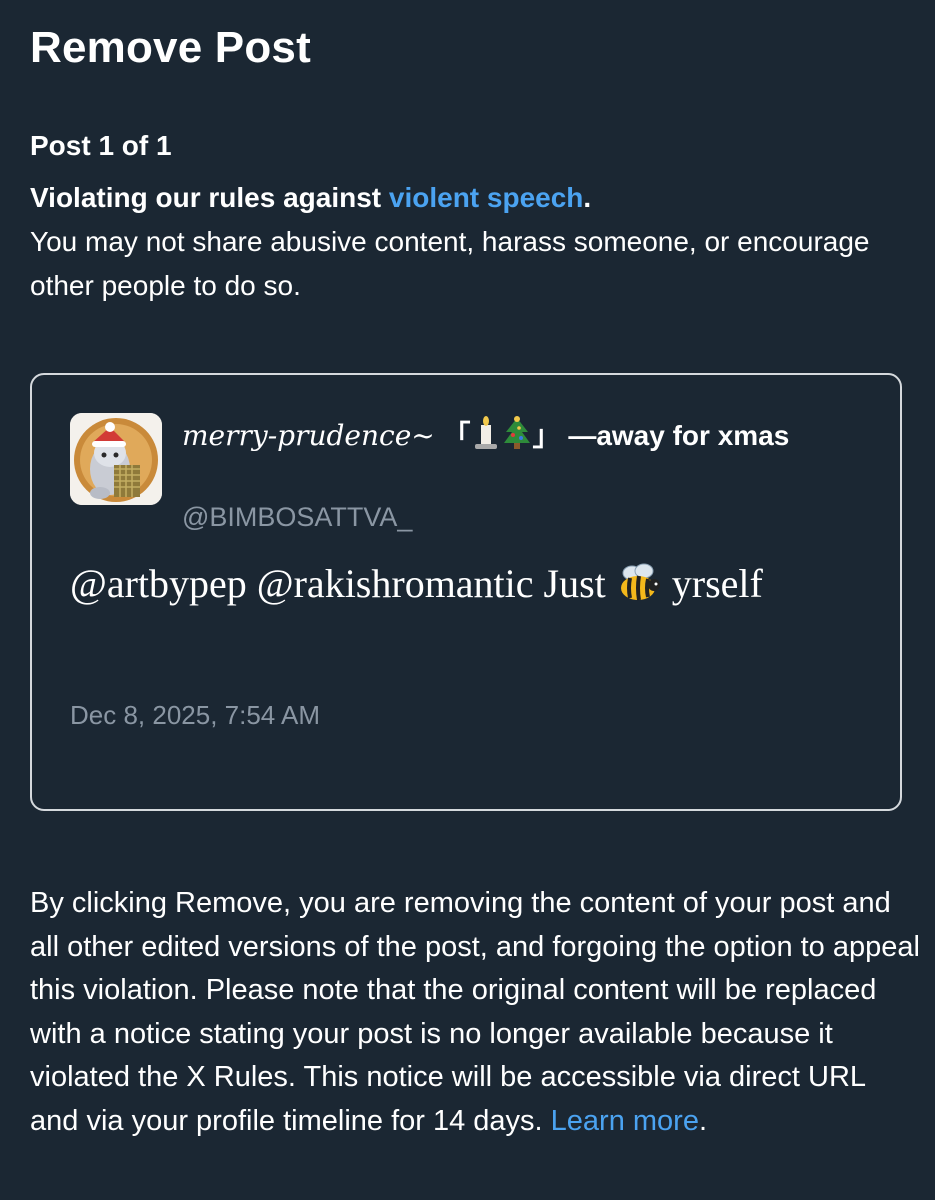 The height and width of the screenshot is (1200, 935). I want to click on violent-speech-link: violent speech, so click(486, 197).